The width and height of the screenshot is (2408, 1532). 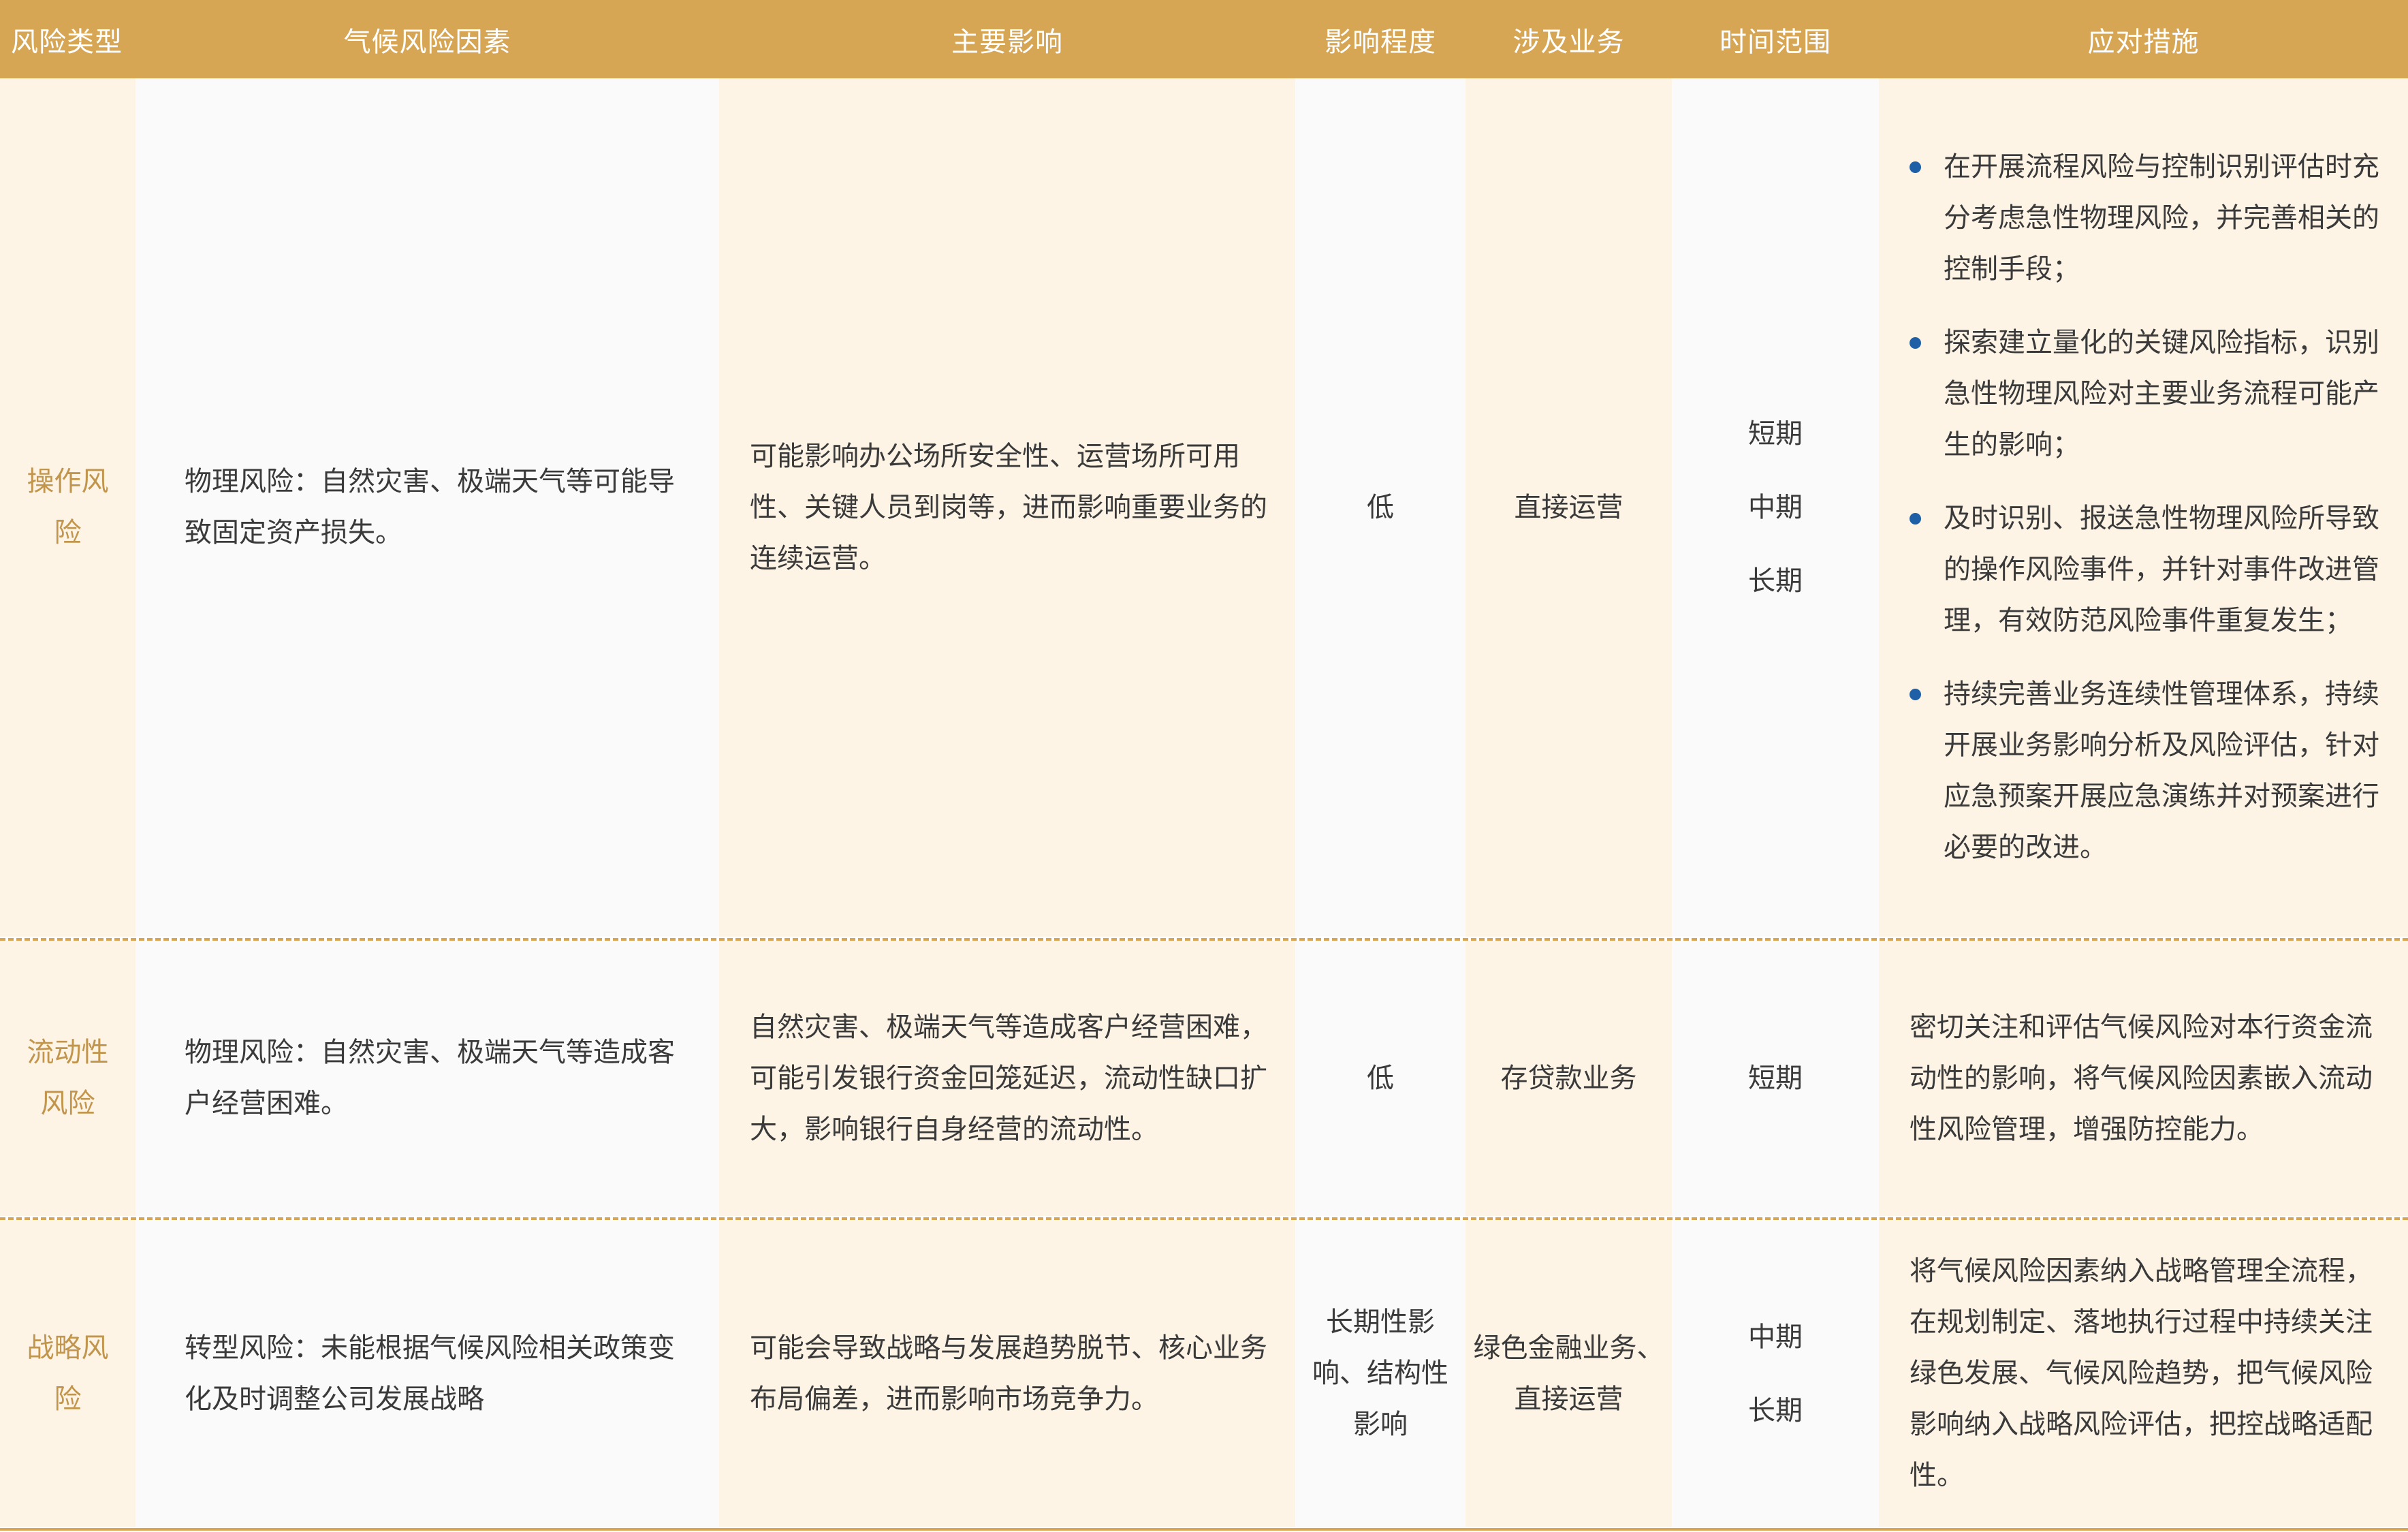 I want to click on risk-type-cell: 操作风险, so click(x=68, y=507).